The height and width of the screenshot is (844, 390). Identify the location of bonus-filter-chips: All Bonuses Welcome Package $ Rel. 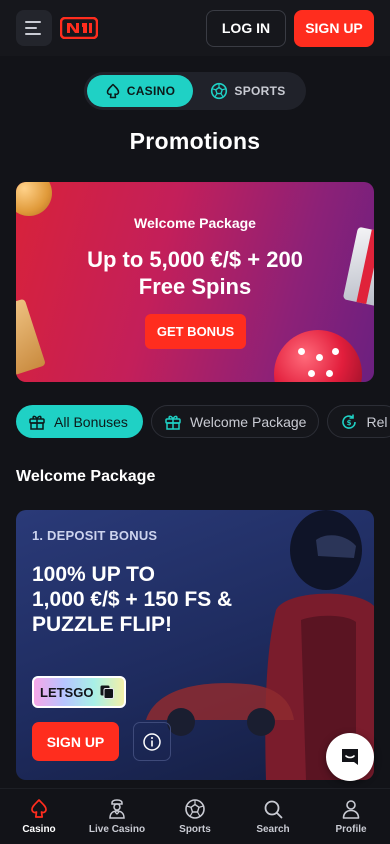
(203, 421).